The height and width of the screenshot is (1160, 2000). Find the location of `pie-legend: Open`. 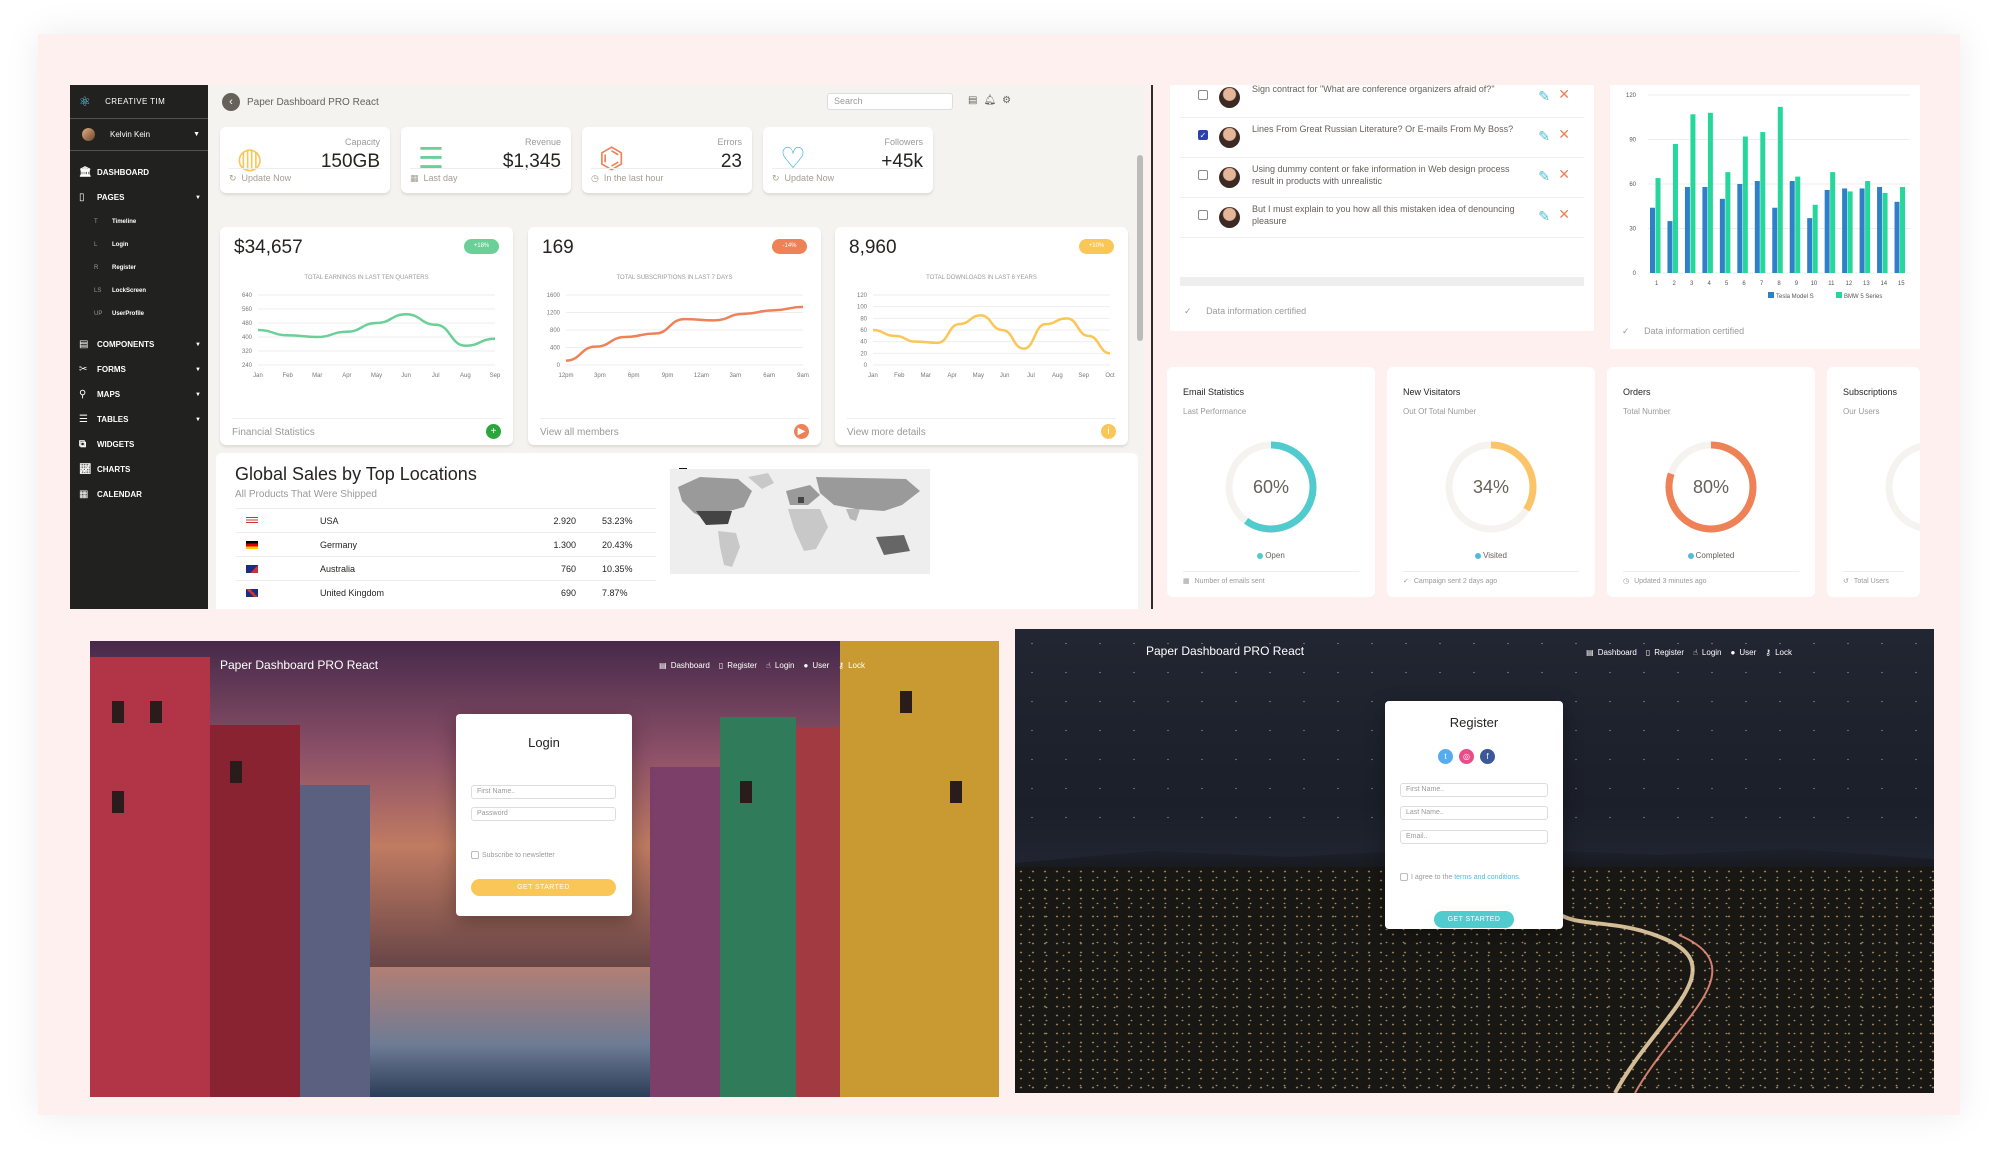

pie-legend: Open is located at coordinates (1271, 555).